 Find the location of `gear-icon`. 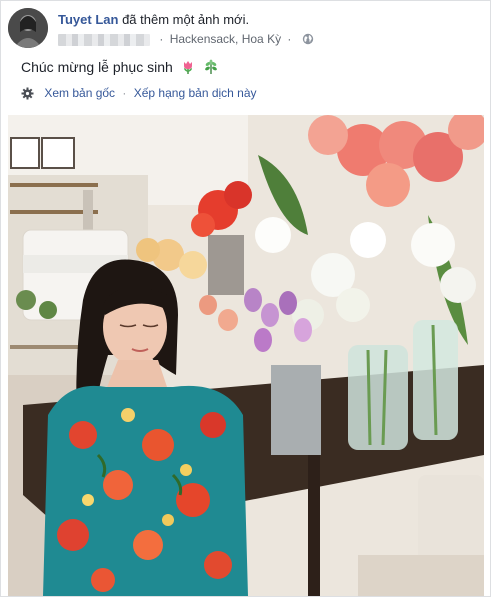

gear-icon is located at coordinates (27, 93).